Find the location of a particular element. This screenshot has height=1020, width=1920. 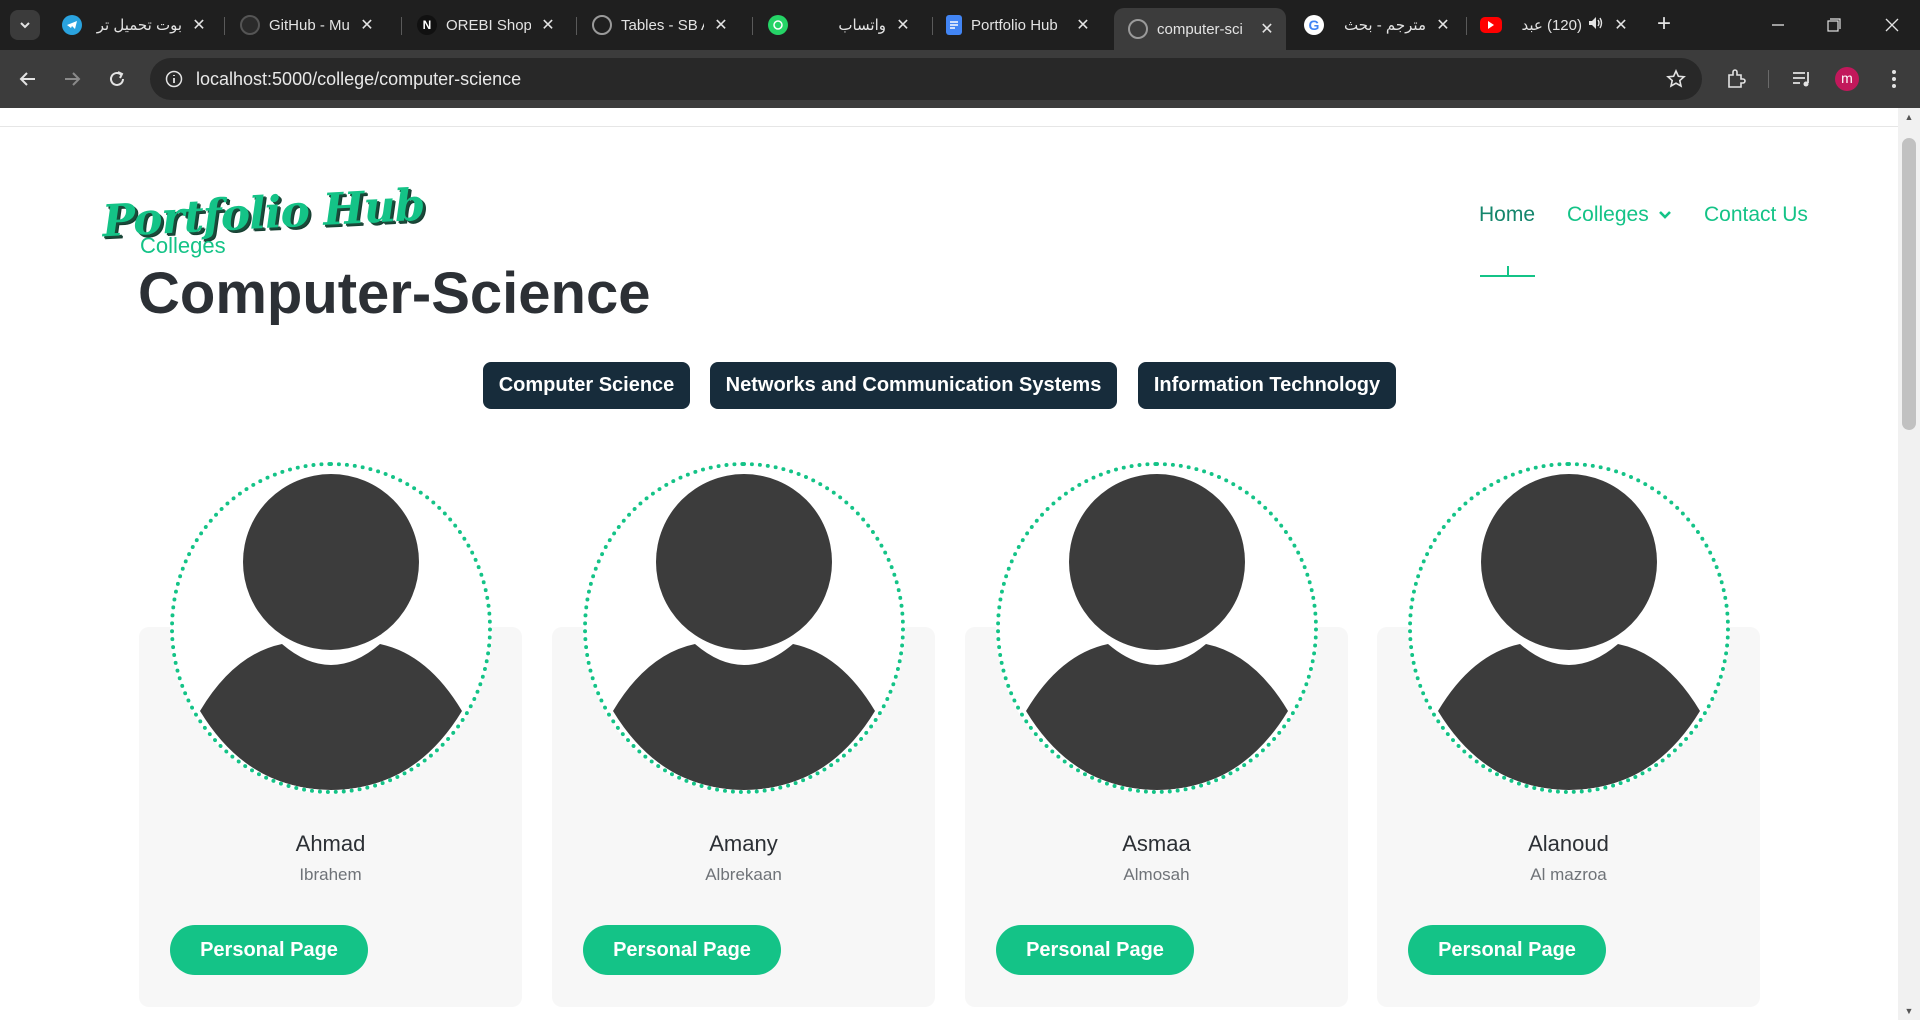

toolbar-divider is located at coordinates (1768, 79).